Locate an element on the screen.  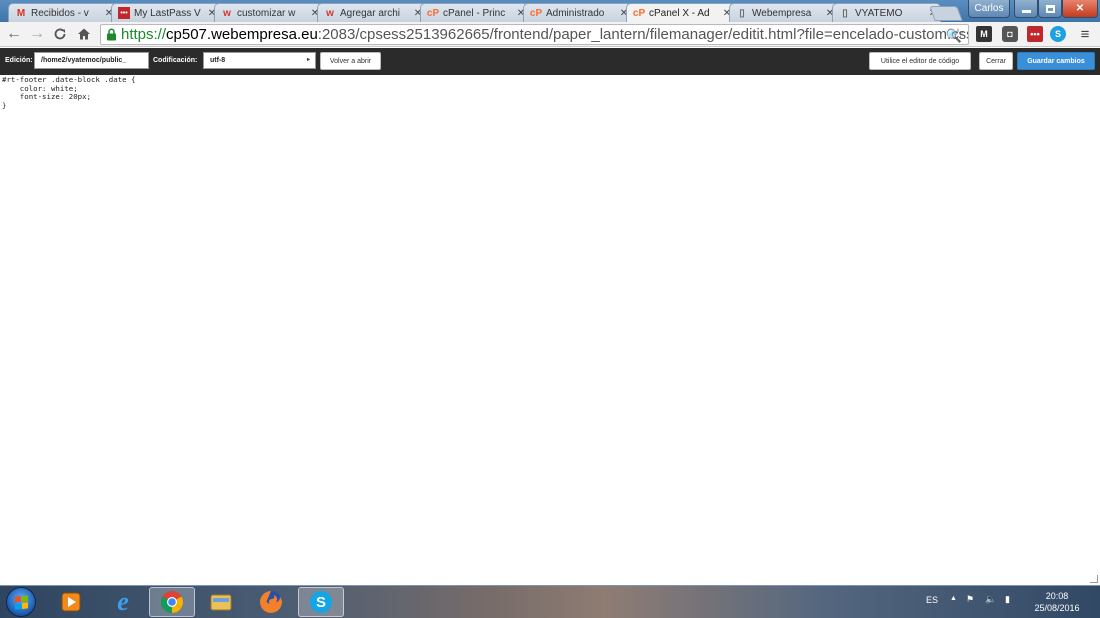
network-icon: ▮ is located at coordinates (1007, 599).